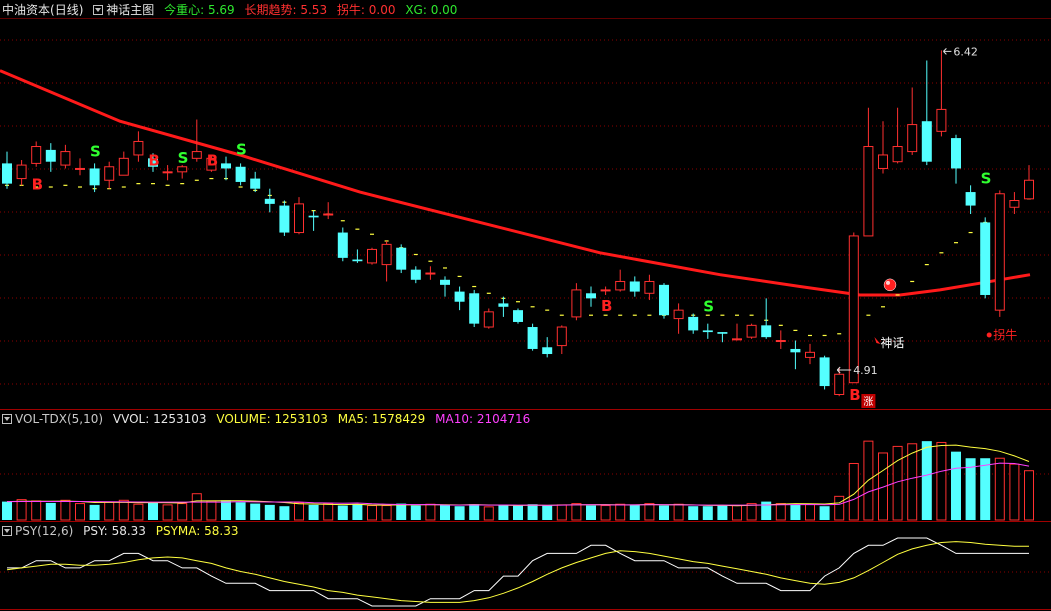 Image resolution: width=1051 pixels, height=611 pixels. What do you see at coordinates (52, 419) in the screenshot?
I see `volume-indicator-name: VOL-TDX(5,10)` at bounding box center [52, 419].